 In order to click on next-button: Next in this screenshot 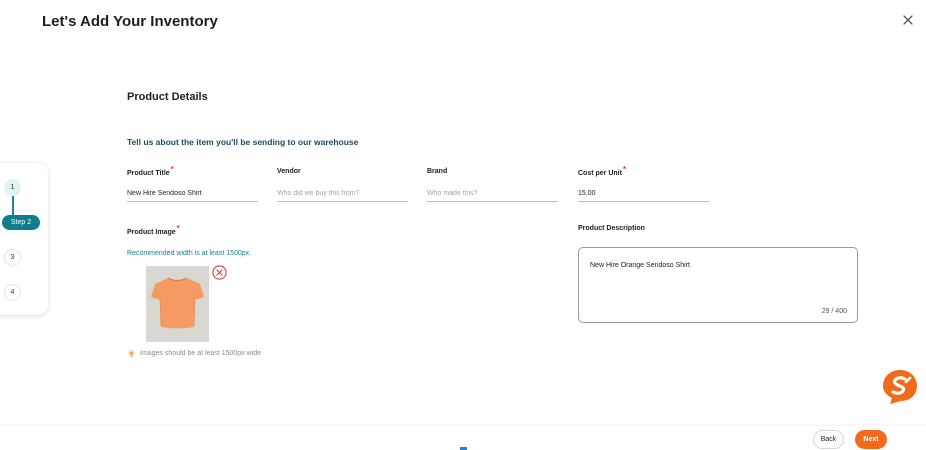, I will do `click(871, 439)`.